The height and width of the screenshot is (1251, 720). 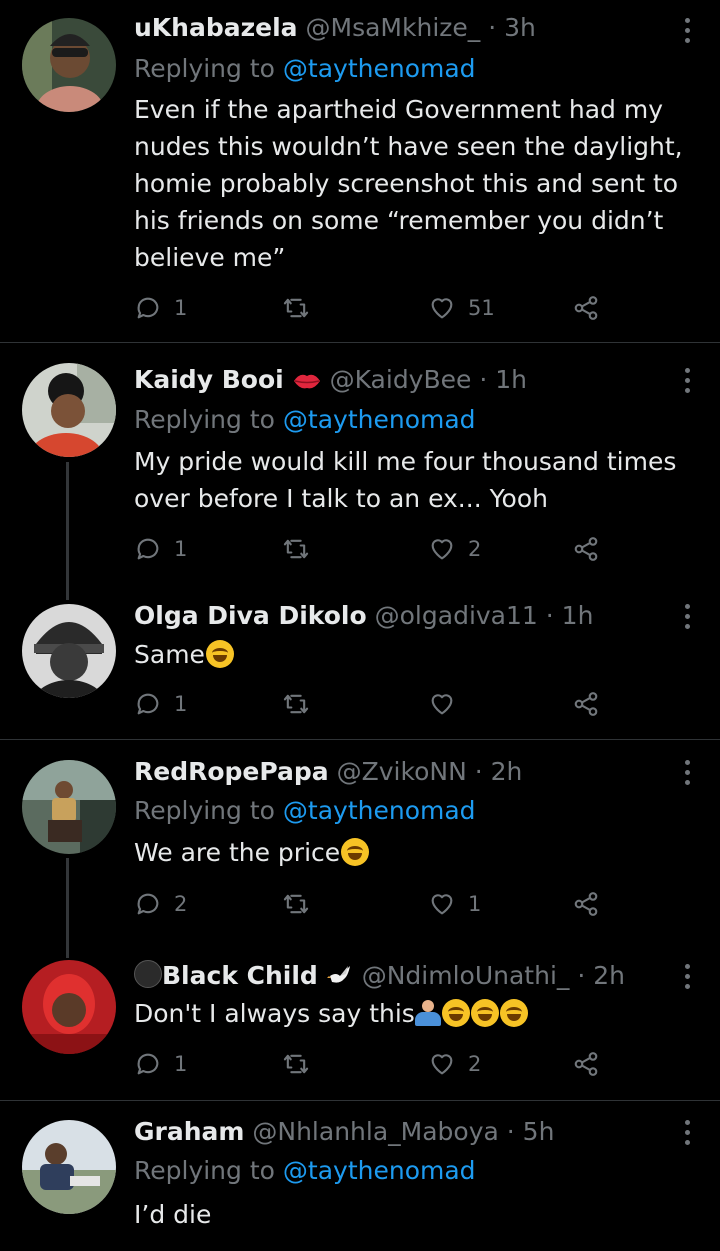 What do you see at coordinates (231, 771) in the screenshot?
I see `display-name: RedRopePapa` at bounding box center [231, 771].